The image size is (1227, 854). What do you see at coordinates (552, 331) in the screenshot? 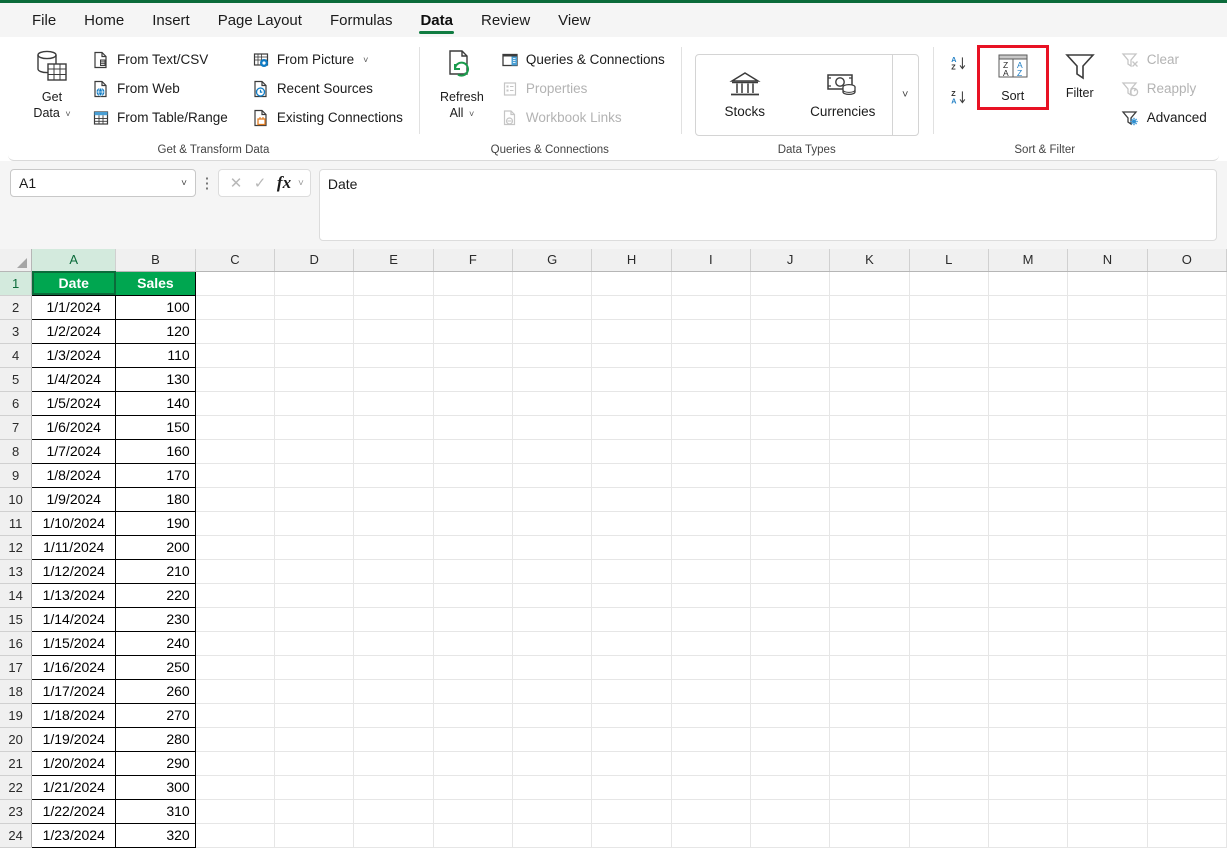
I see `cell-G3` at bounding box center [552, 331].